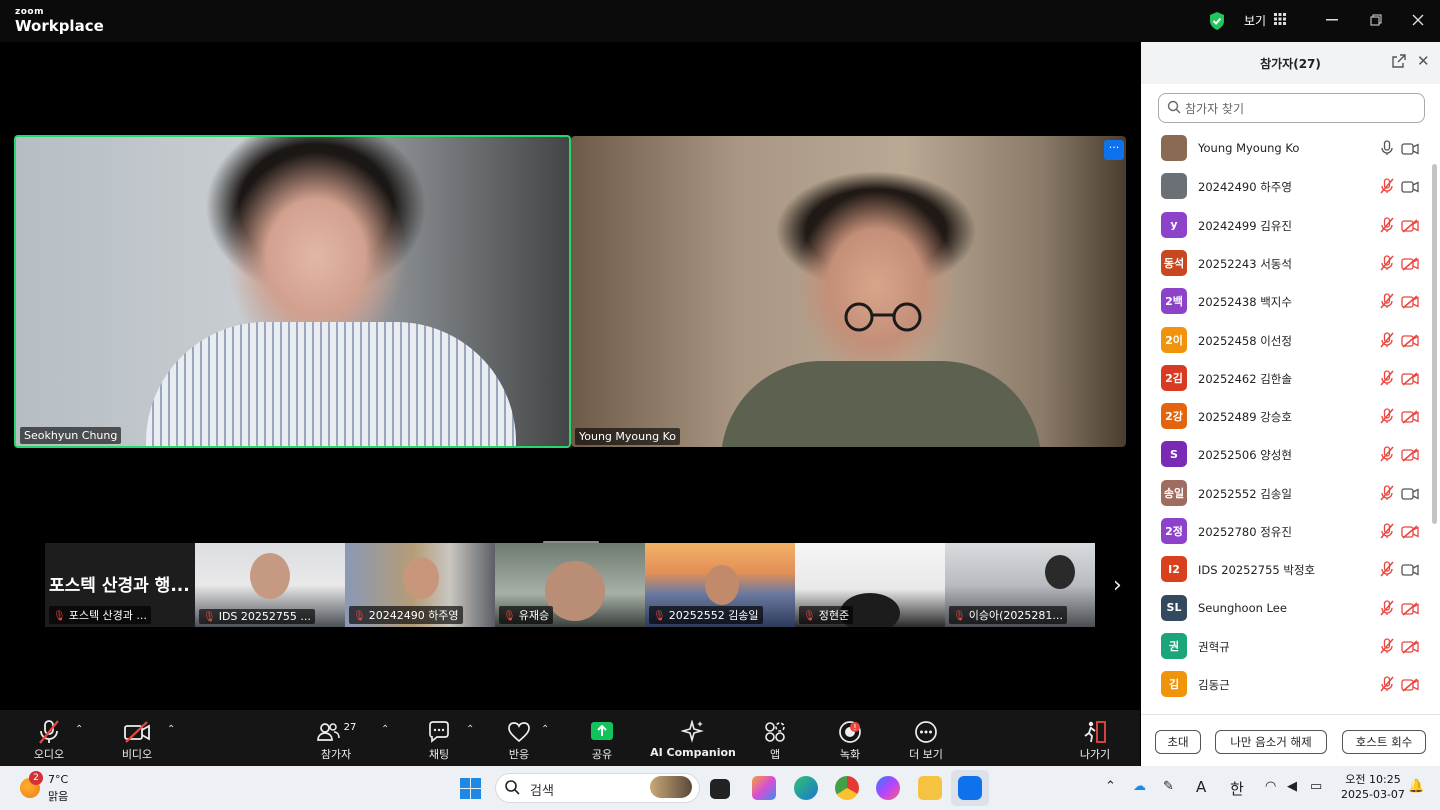 Image resolution: width=1440 pixels, height=810 pixels. What do you see at coordinates (1168, 786) in the screenshot?
I see `pen-icon: ✎` at bounding box center [1168, 786].